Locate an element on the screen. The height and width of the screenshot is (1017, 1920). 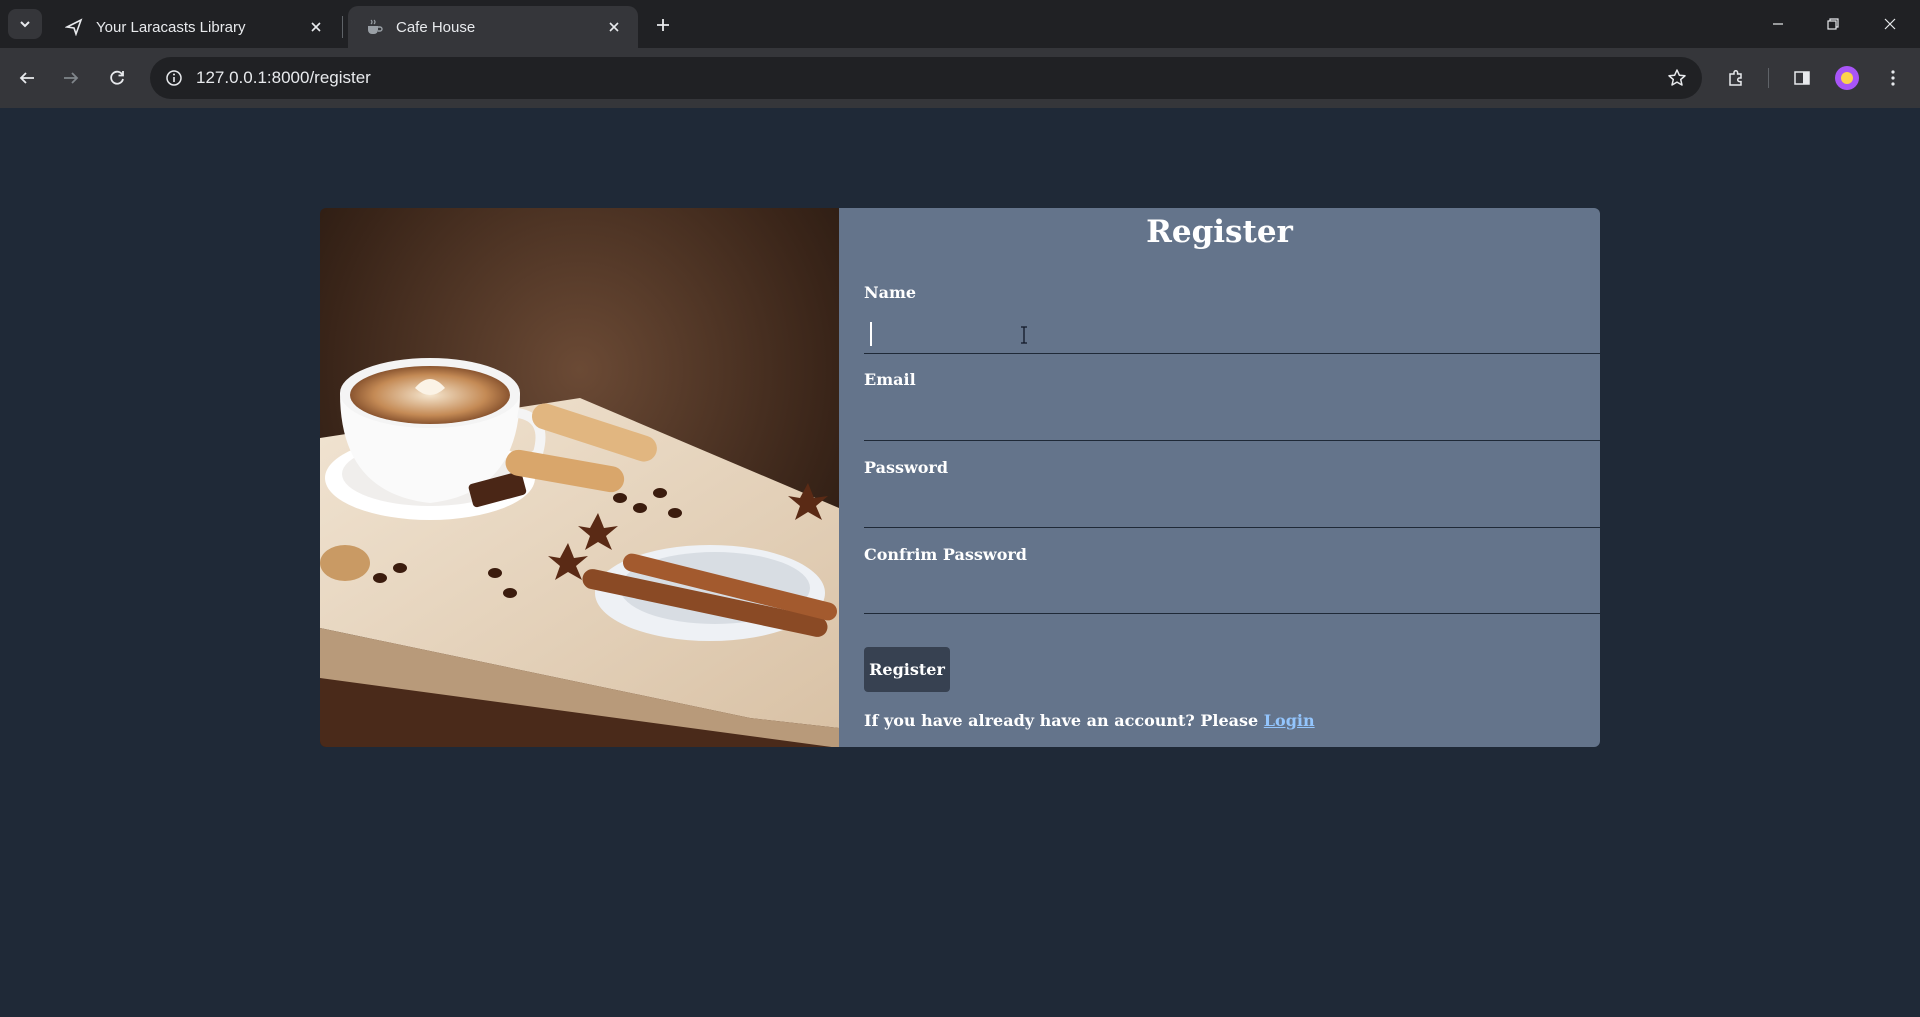
puzzle-icon is located at coordinates (1735, 77).